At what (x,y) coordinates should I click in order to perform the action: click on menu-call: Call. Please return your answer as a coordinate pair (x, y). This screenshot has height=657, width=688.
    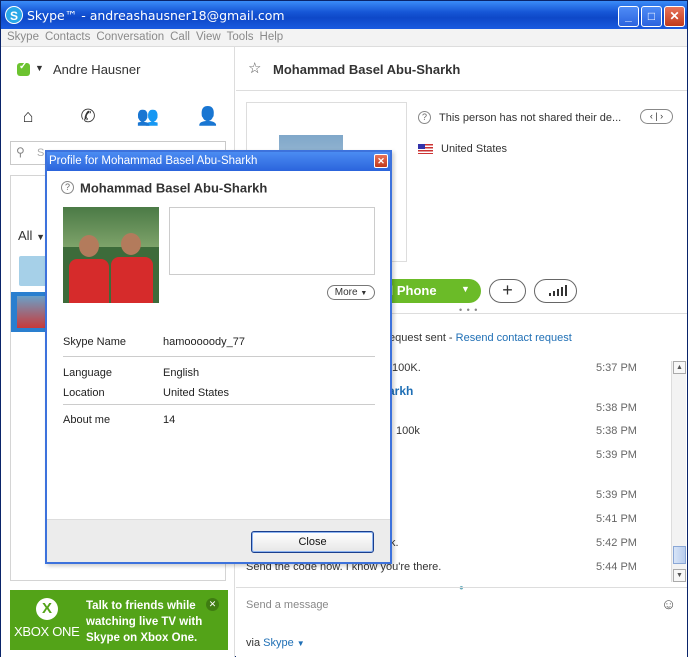
    Looking at the image, I should click on (177, 36).